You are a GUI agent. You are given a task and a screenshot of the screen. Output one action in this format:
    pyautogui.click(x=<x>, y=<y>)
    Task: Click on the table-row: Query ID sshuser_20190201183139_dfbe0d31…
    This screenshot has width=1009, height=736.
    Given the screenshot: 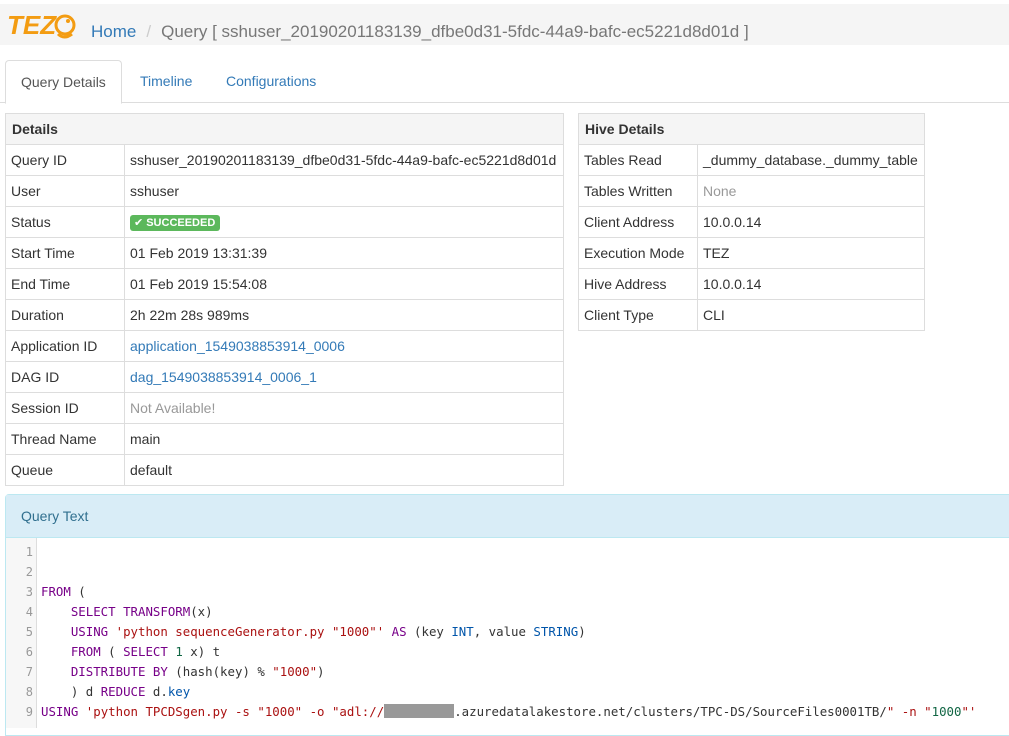 What is the action you would take?
    pyautogui.click(x=284, y=160)
    